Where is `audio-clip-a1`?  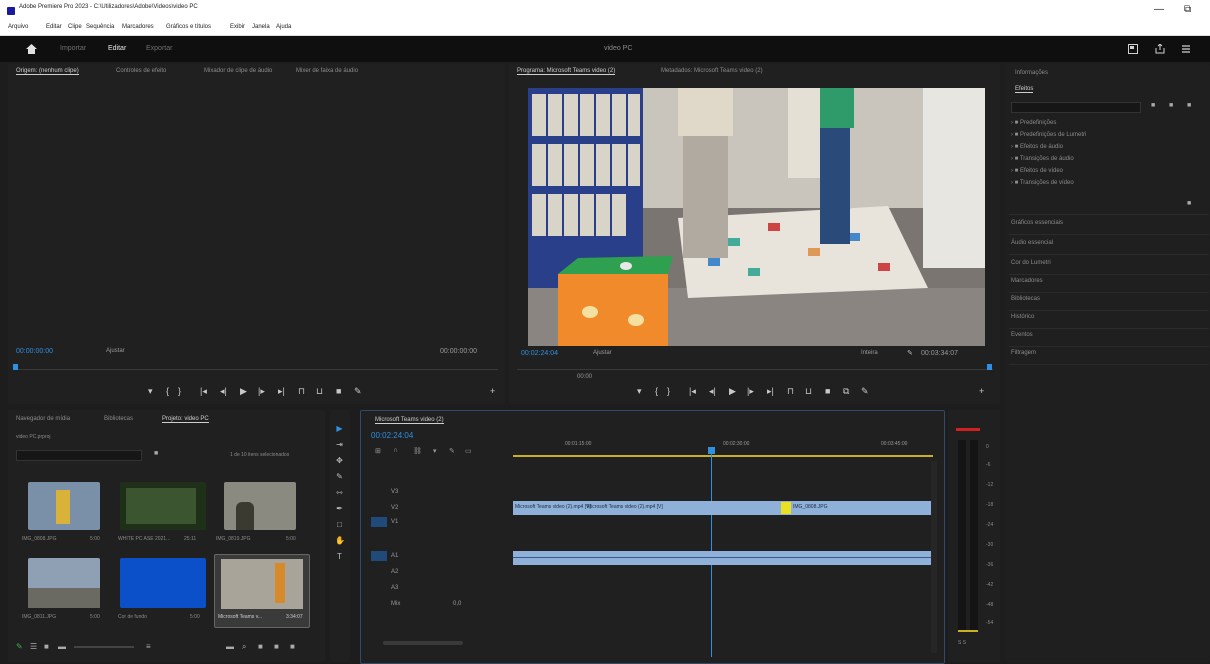
audio-clip-a1 is located at coordinates (722, 558).